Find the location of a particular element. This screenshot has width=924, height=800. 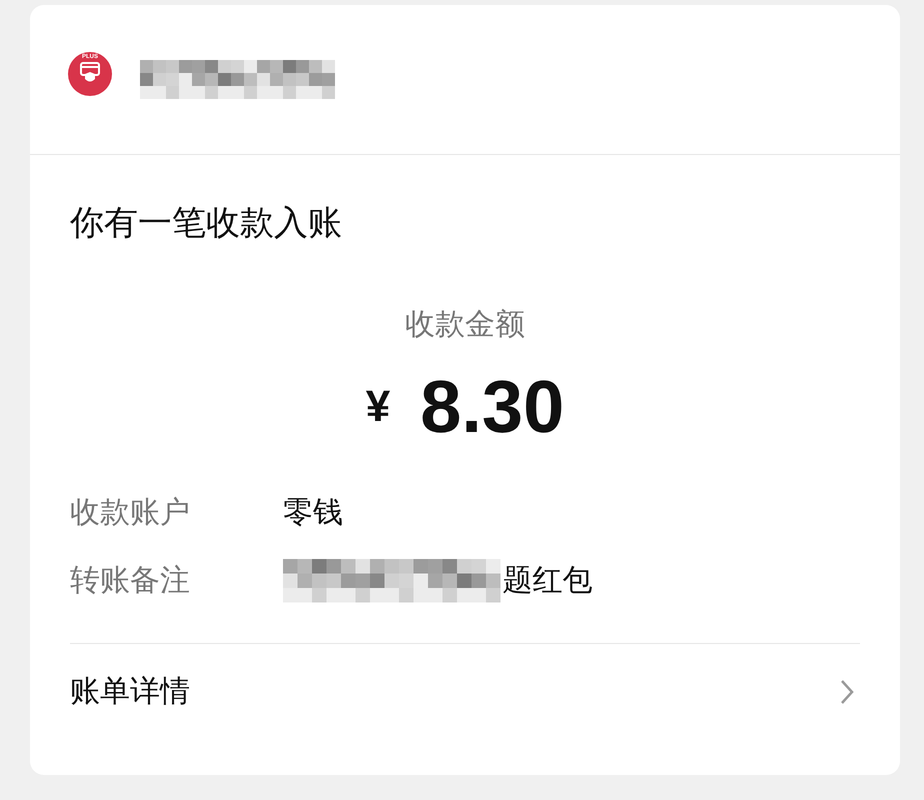

detail-label: 转账备注 is located at coordinates (130, 581).